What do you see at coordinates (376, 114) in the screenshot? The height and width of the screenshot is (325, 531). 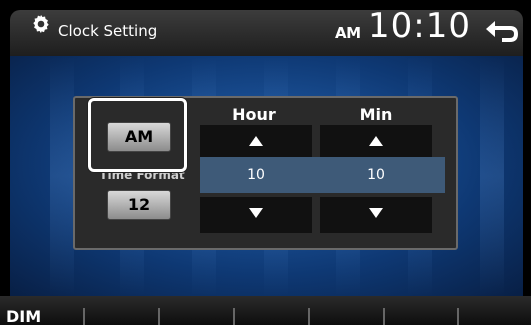 I see `min-label: Min` at bounding box center [376, 114].